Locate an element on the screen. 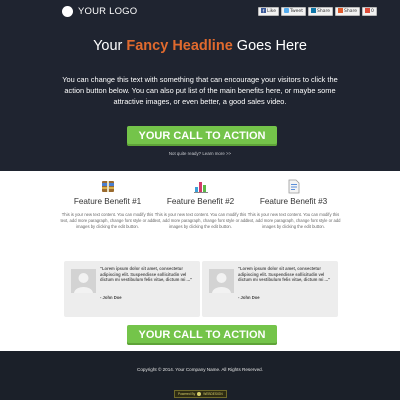  brand-logo-icon is located at coordinates (199, 394).